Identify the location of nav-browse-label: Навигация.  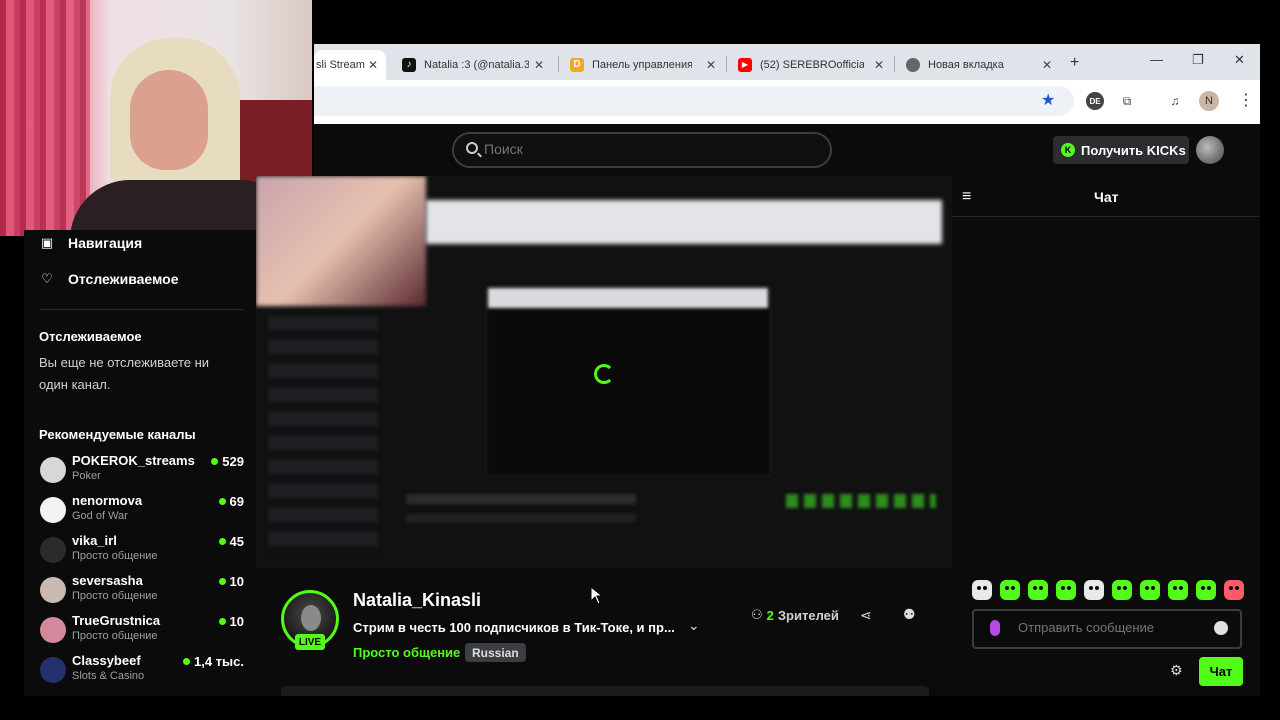
(105, 243).